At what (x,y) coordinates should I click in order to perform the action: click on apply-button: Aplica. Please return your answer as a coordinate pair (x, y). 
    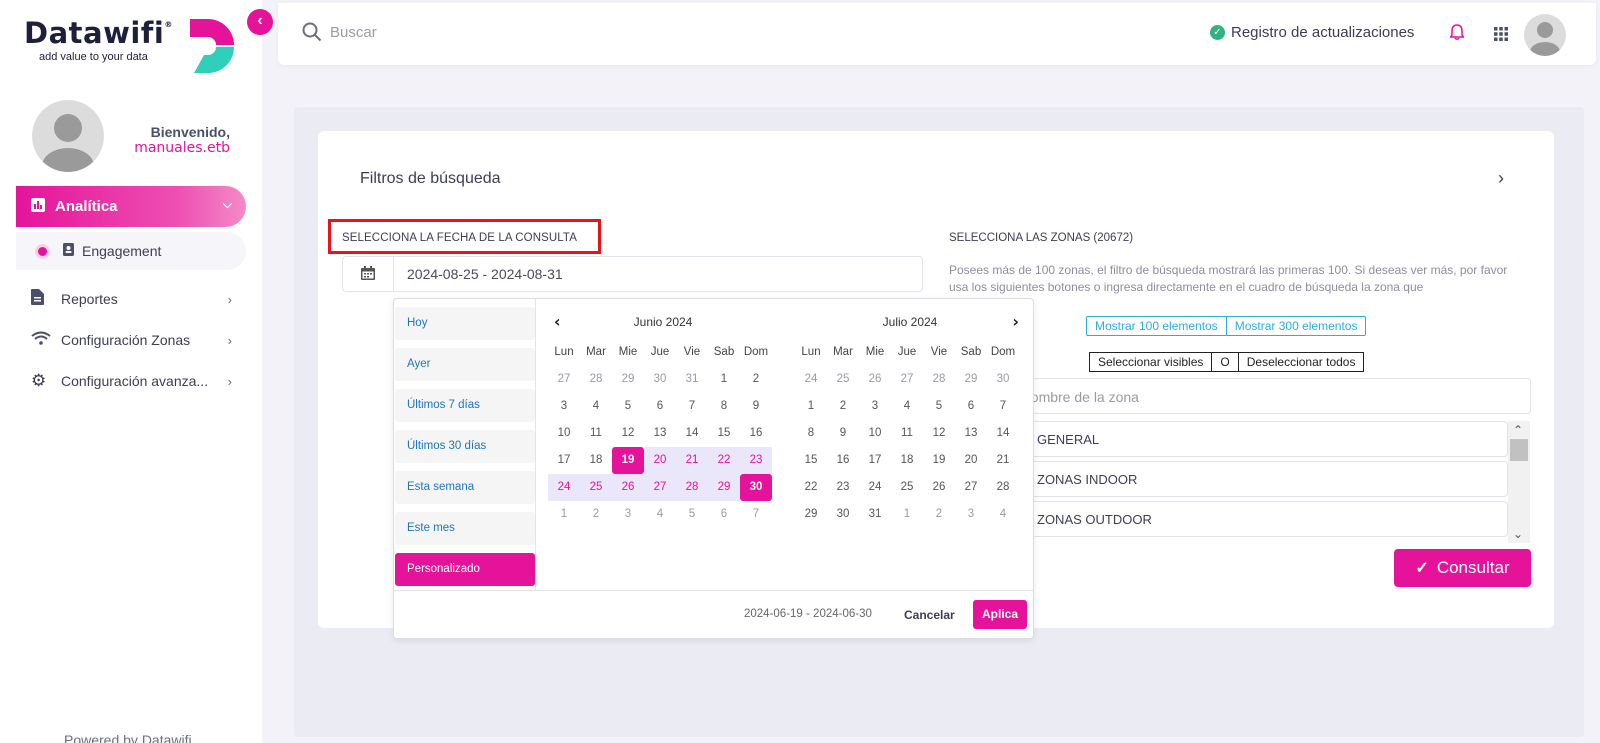
    Looking at the image, I should click on (1000, 614).